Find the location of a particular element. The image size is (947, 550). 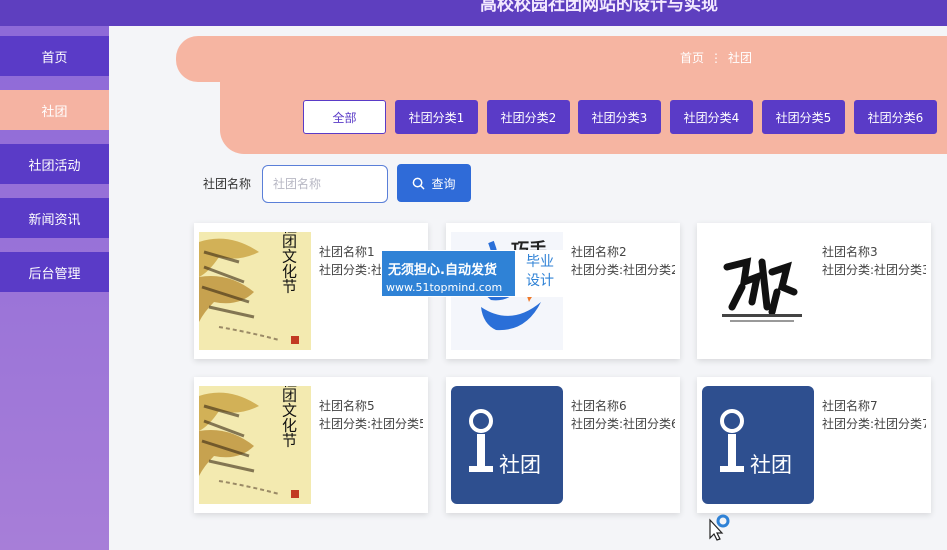

promo-box-text: 毕业设计 is located at coordinates (540, 271).